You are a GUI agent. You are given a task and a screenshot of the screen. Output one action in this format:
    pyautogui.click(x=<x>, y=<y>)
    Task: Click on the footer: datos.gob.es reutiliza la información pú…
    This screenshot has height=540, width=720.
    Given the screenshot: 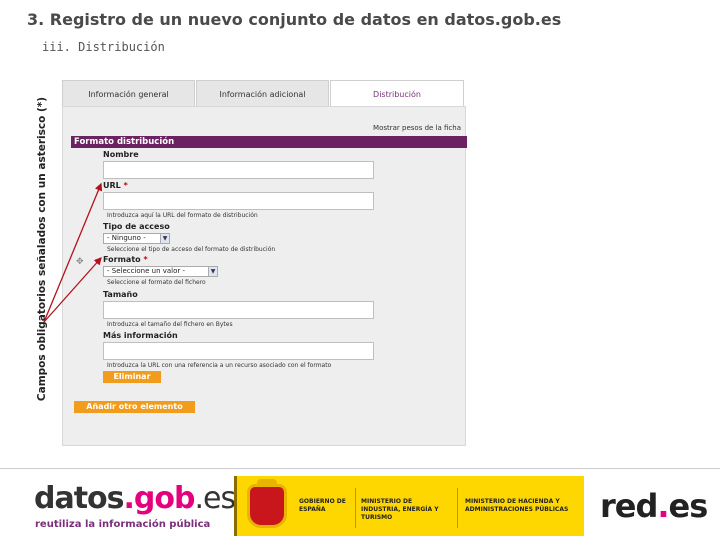 What is the action you would take?
    pyautogui.click(x=360, y=504)
    